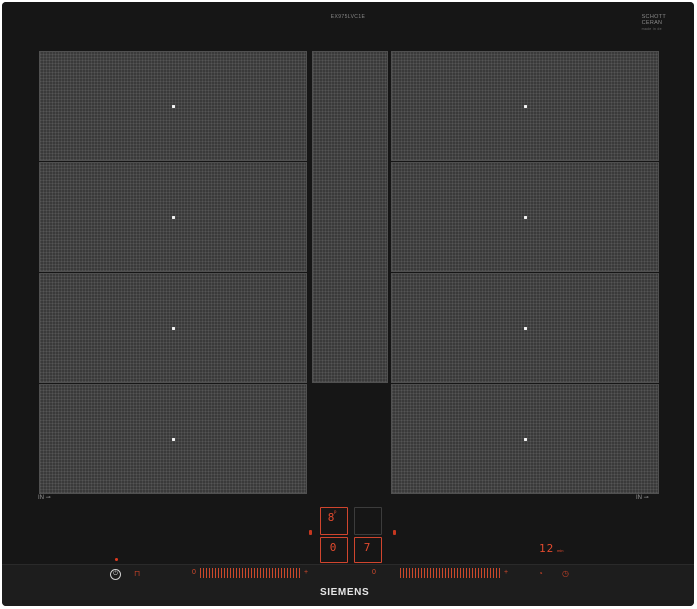  Describe the element at coordinates (651, 29) in the screenshot. I see `glass-brand-small: made in de` at that location.